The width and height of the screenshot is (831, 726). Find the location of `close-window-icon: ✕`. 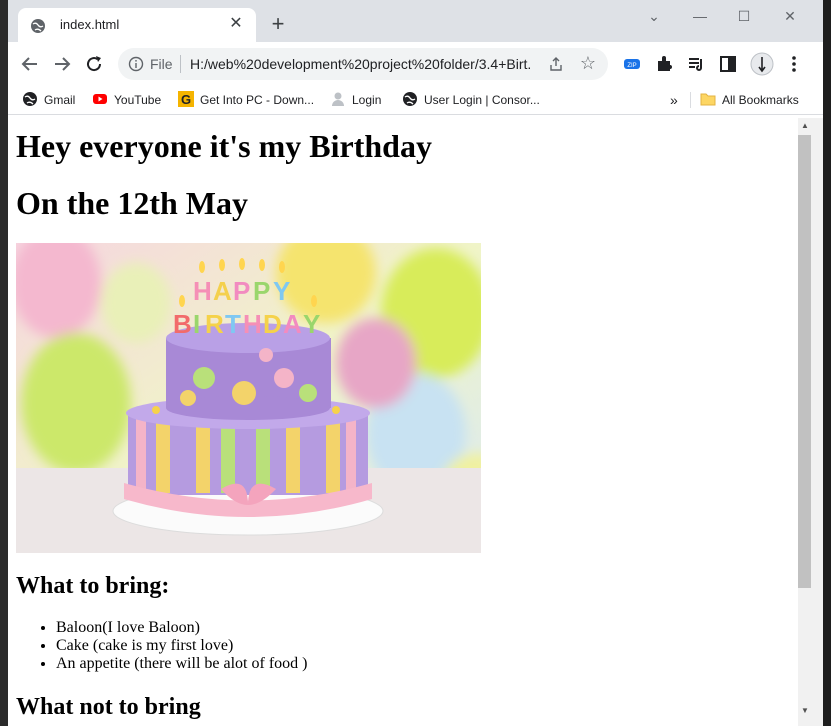

close-window-icon: ✕ is located at coordinates (790, 16).